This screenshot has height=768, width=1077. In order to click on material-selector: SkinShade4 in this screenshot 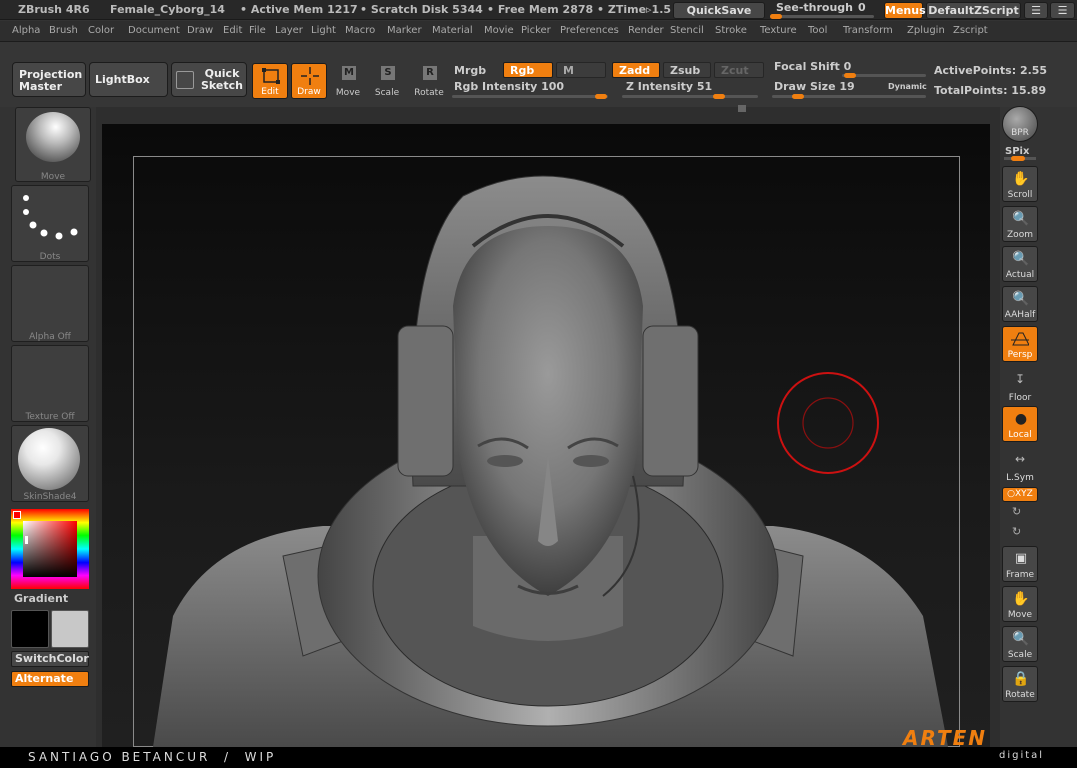, I will do `click(50, 463)`.